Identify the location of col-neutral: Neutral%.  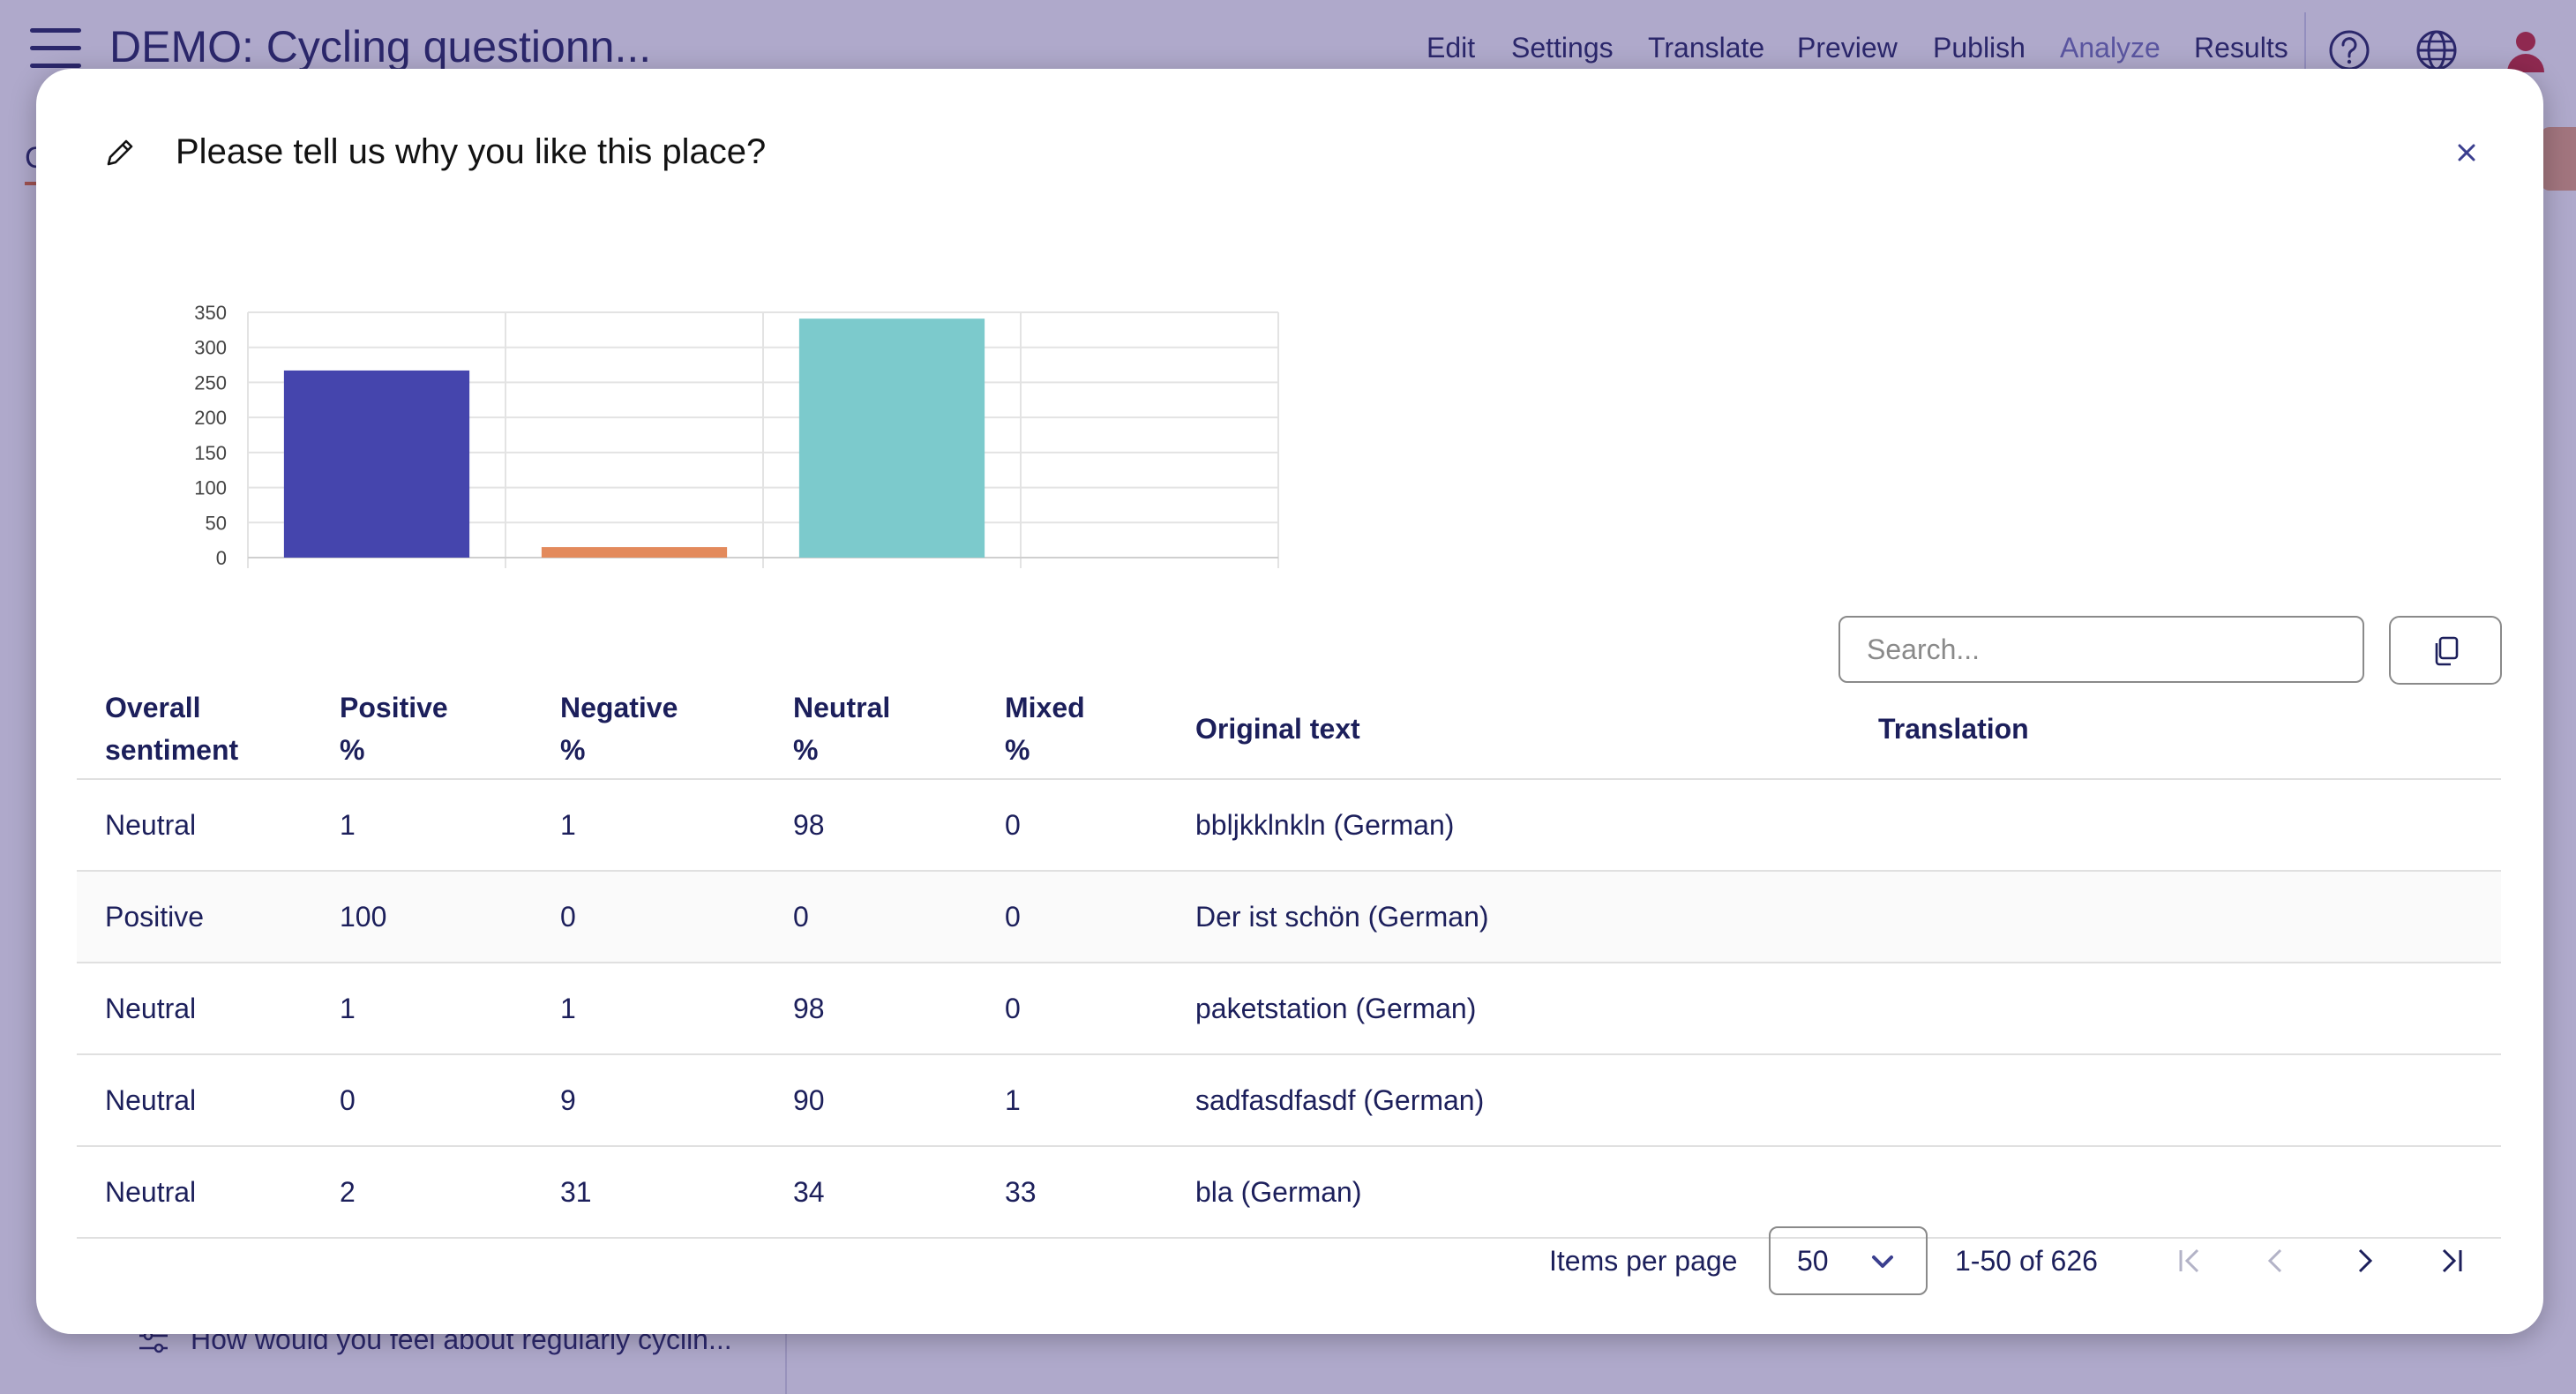
(899, 730).